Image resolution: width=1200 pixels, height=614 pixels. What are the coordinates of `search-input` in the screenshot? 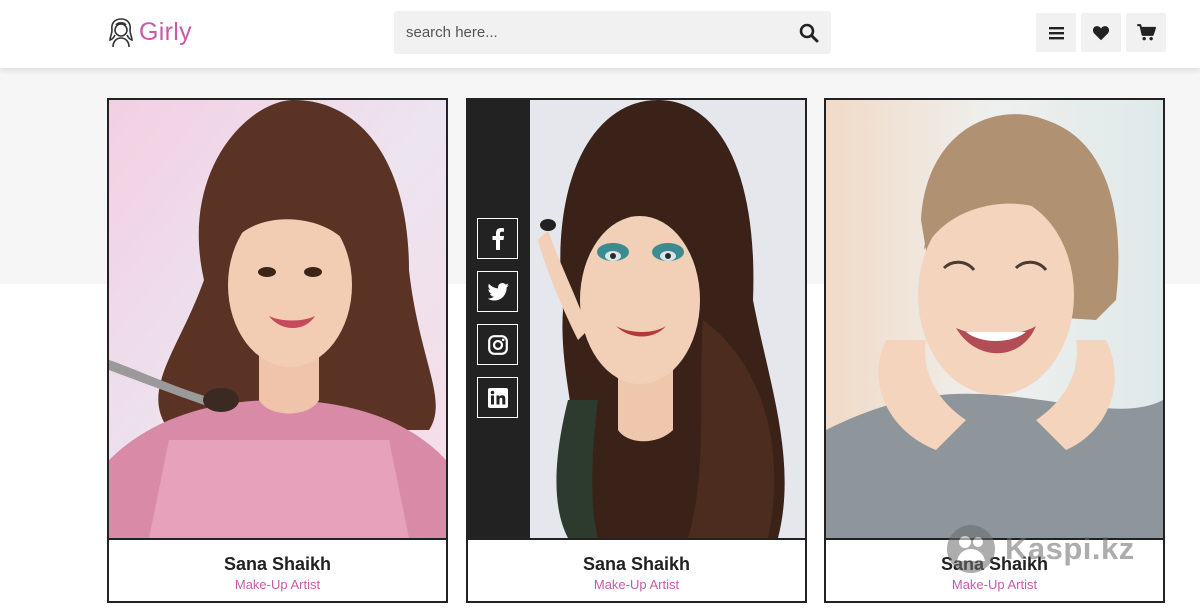 It's located at (596, 32).